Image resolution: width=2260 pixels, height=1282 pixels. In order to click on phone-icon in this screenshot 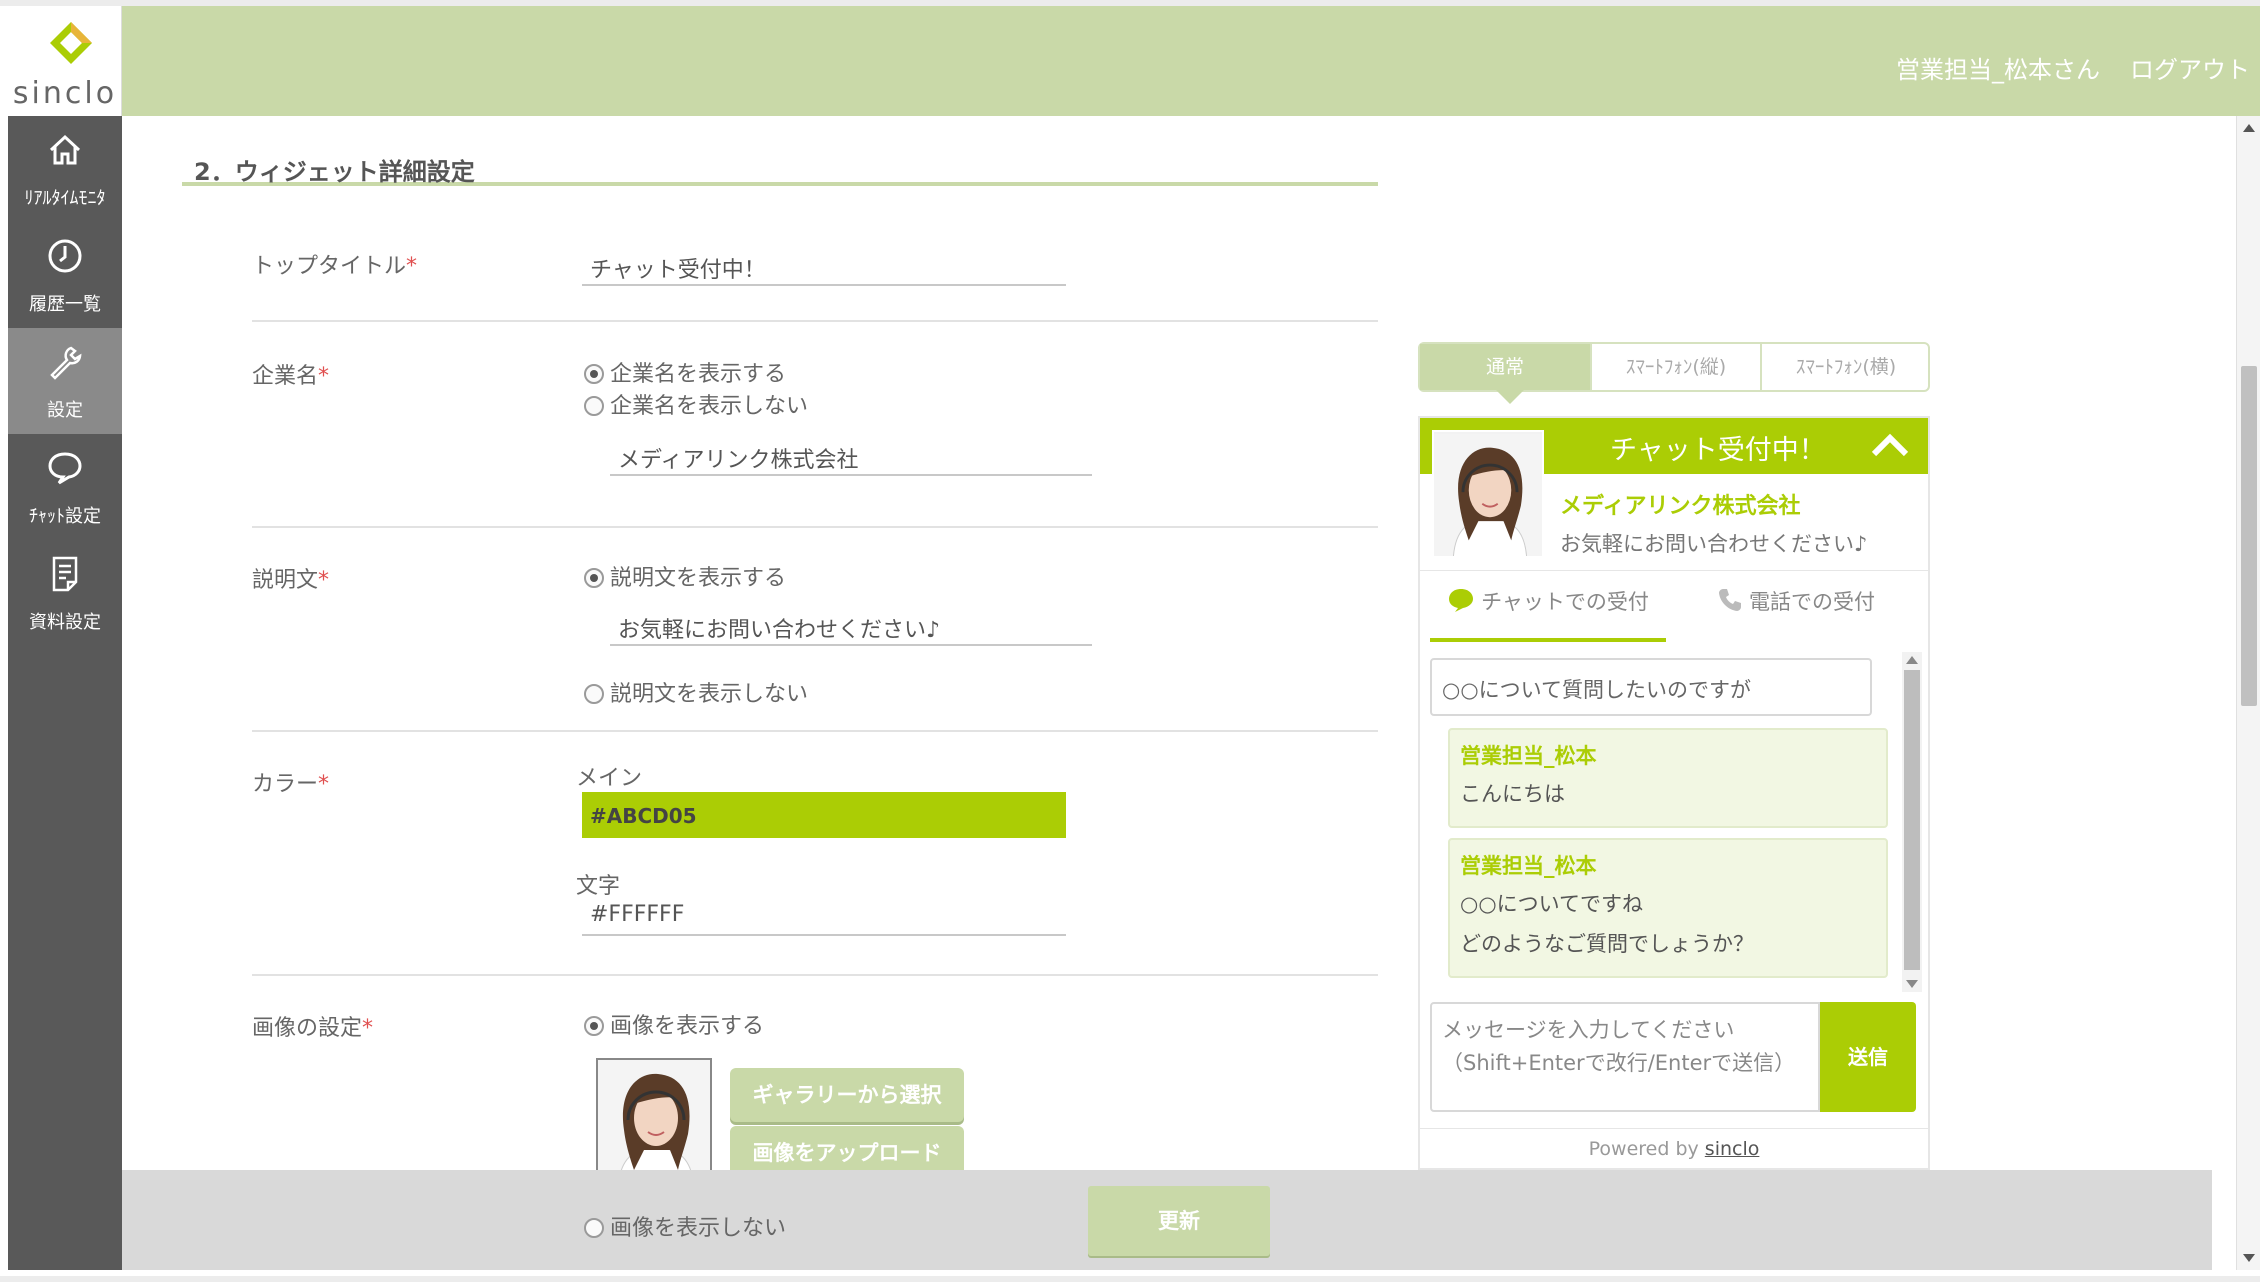, I will do `click(1730, 600)`.